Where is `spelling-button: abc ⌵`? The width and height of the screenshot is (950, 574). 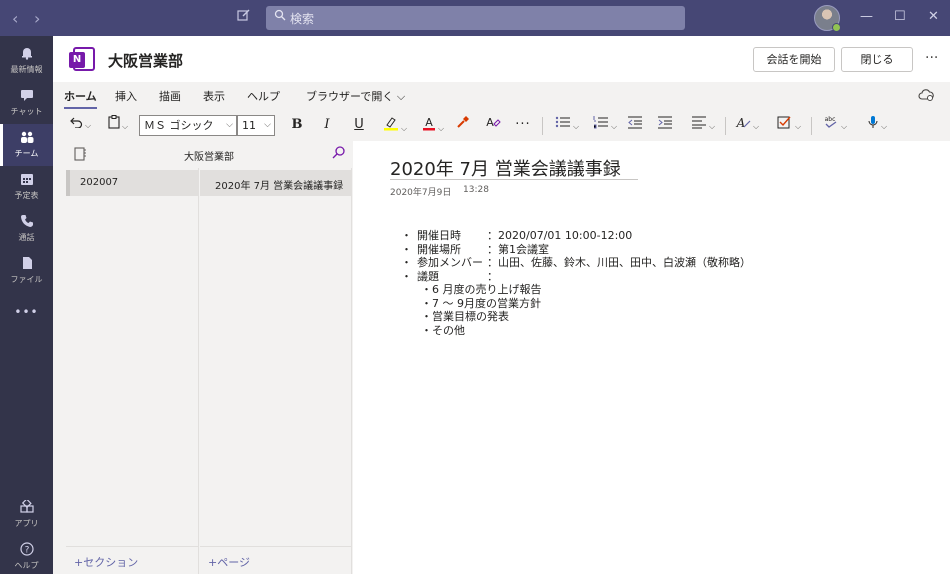
spelling-button: abc ⌵ is located at coordinates (835, 125).